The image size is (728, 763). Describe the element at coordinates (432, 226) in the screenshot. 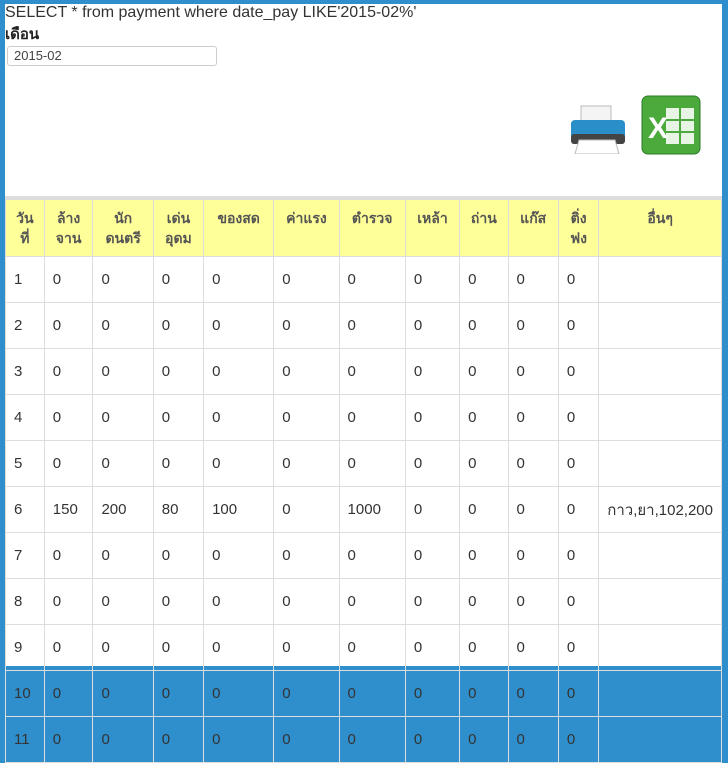

I see `column-header: เหล้า` at that location.